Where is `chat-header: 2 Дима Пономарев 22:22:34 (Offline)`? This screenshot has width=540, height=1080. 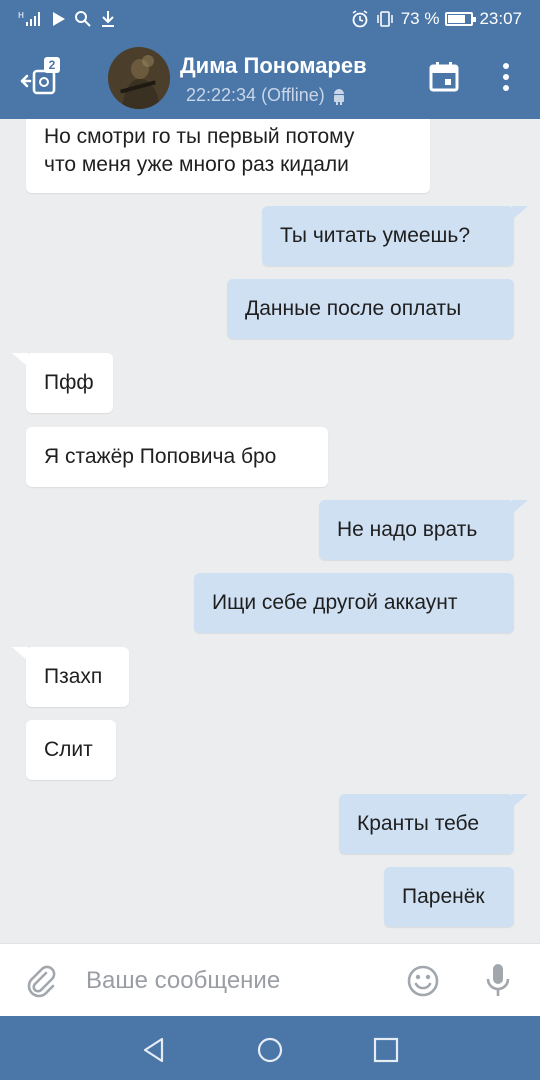
chat-header: 2 Дима Пономарев 22:22:34 (Offline) is located at coordinates (270, 78).